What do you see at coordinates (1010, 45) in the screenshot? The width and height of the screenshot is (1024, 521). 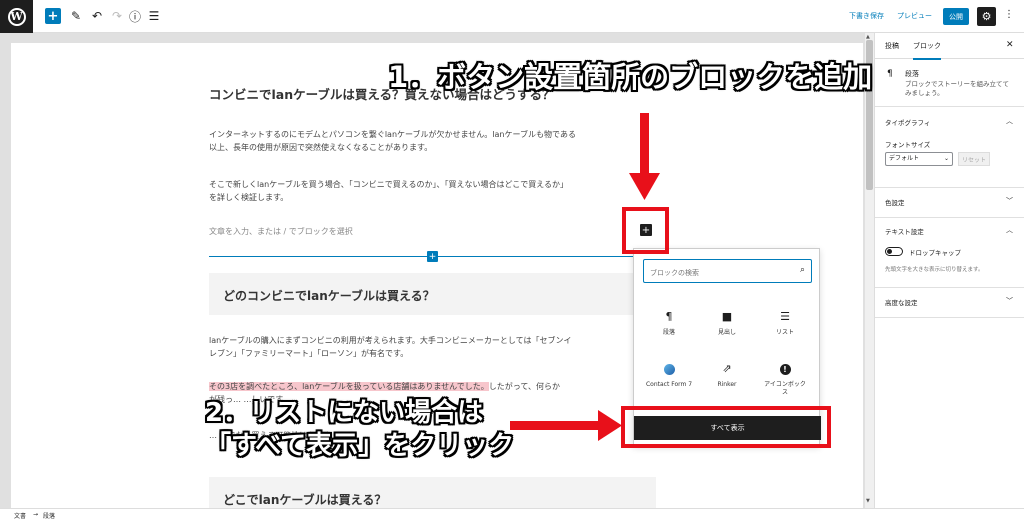 I see `close-icon: ✕` at bounding box center [1010, 45].